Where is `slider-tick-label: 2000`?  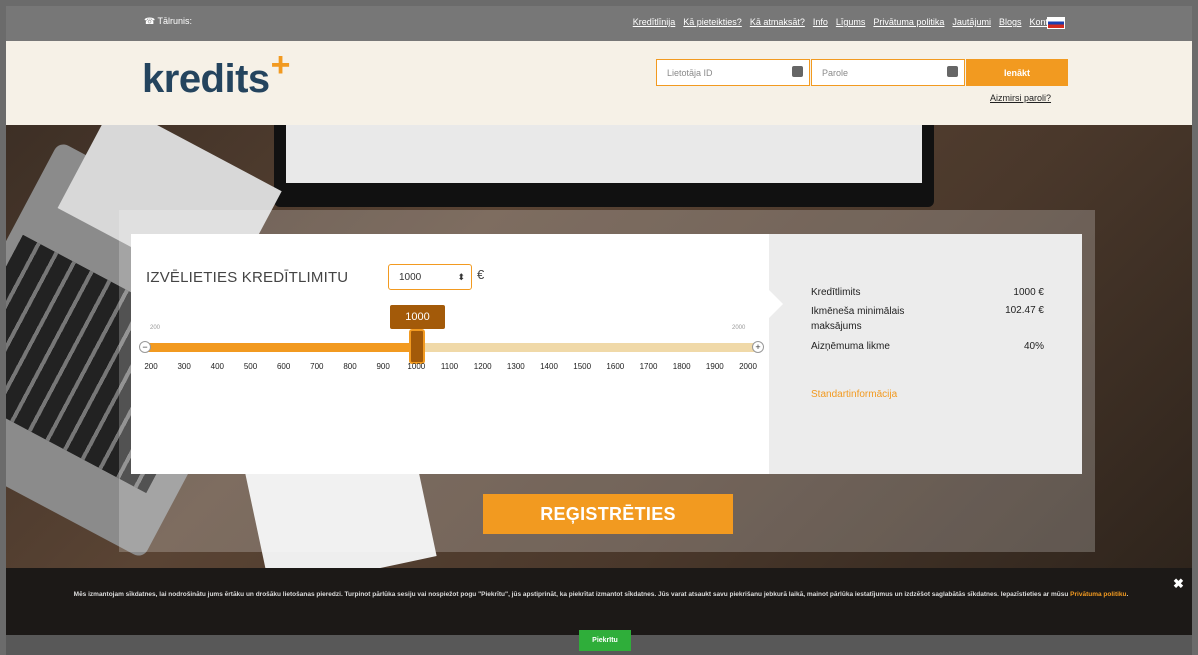
slider-tick-label: 2000 is located at coordinates (748, 366).